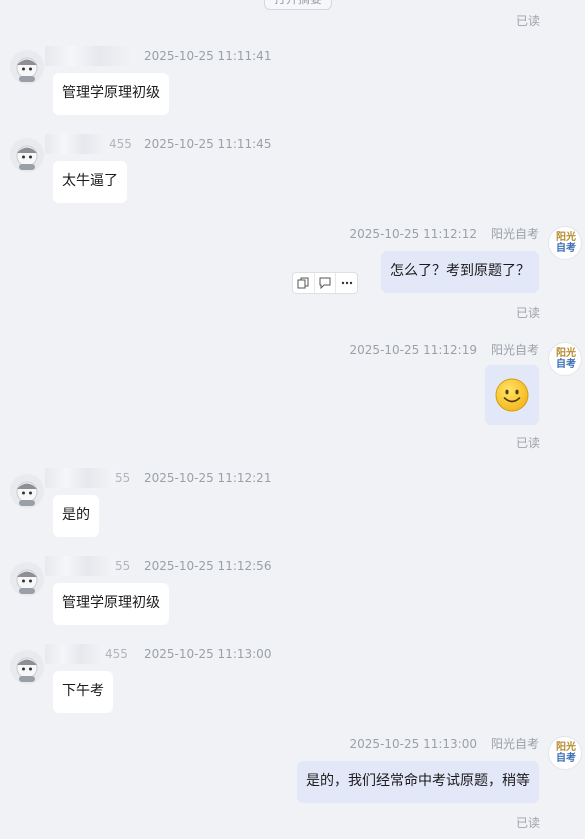 This screenshot has height=839, width=585. I want to click on open-summary-button: 打开摘要, so click(298, 5).